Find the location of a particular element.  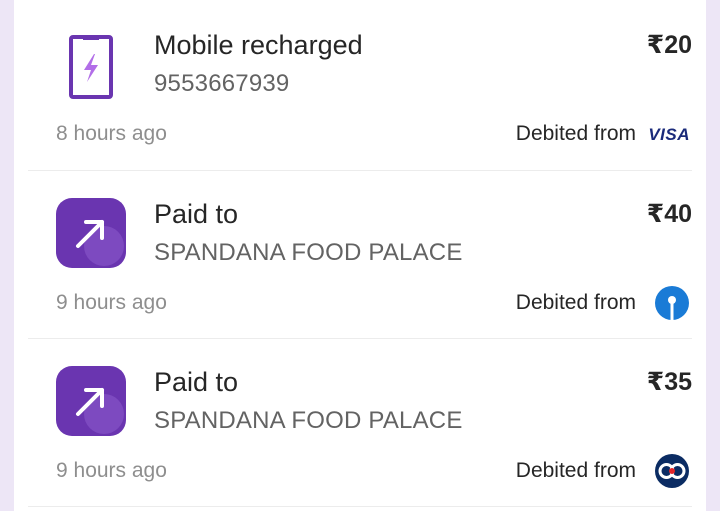

transaction-amount: ₹20 is located at coordinates (669, 45).